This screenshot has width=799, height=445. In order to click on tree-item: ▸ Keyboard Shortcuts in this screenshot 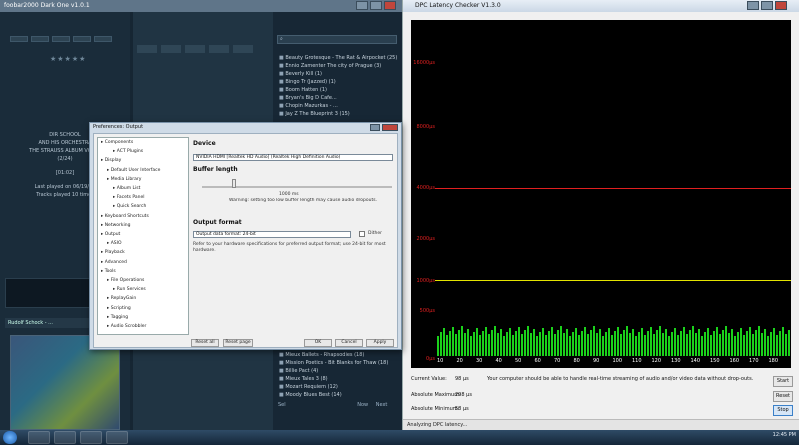, I will do `click(125, 216)`.